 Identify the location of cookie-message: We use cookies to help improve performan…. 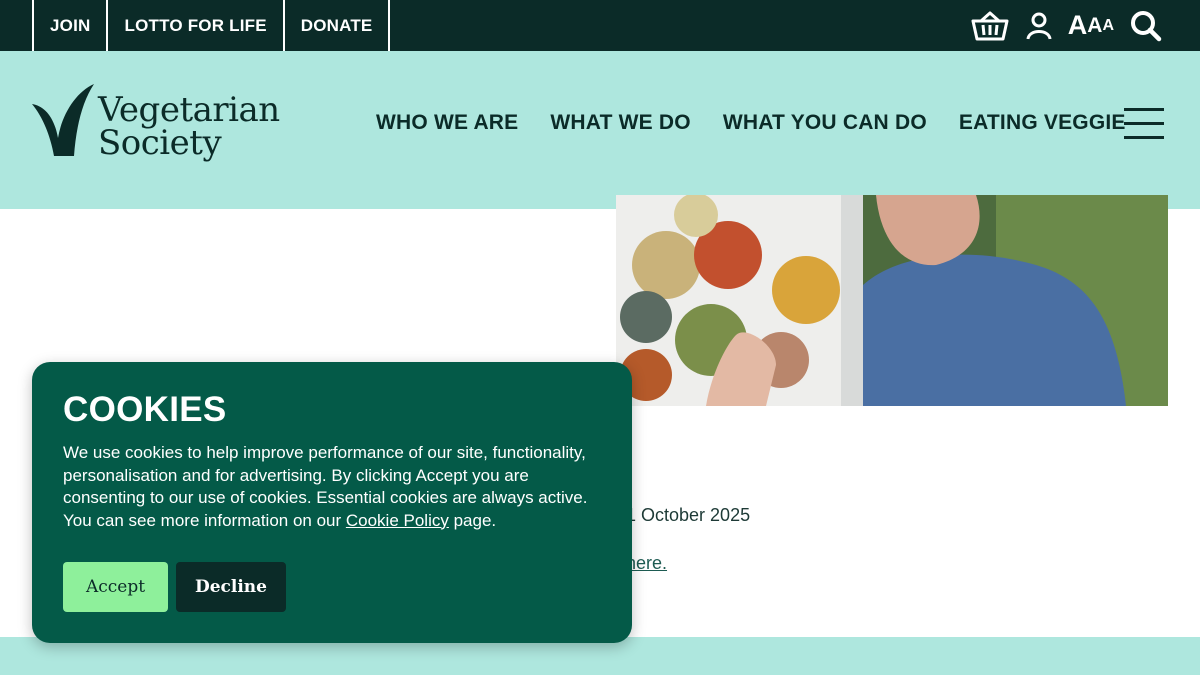
(338, 487).